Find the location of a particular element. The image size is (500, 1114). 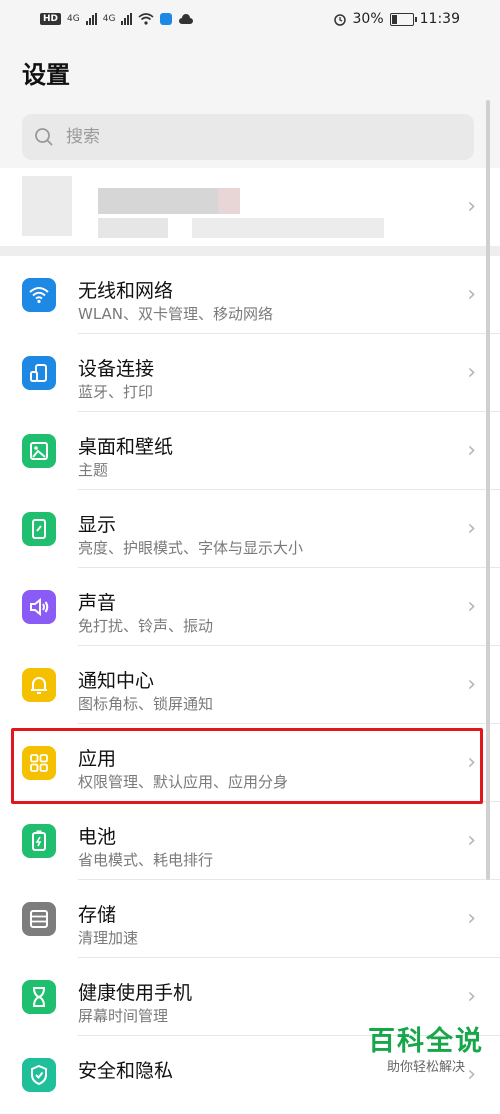

settings-item-storage: 存储 清理加速 › is located at coordinates (250, 919).